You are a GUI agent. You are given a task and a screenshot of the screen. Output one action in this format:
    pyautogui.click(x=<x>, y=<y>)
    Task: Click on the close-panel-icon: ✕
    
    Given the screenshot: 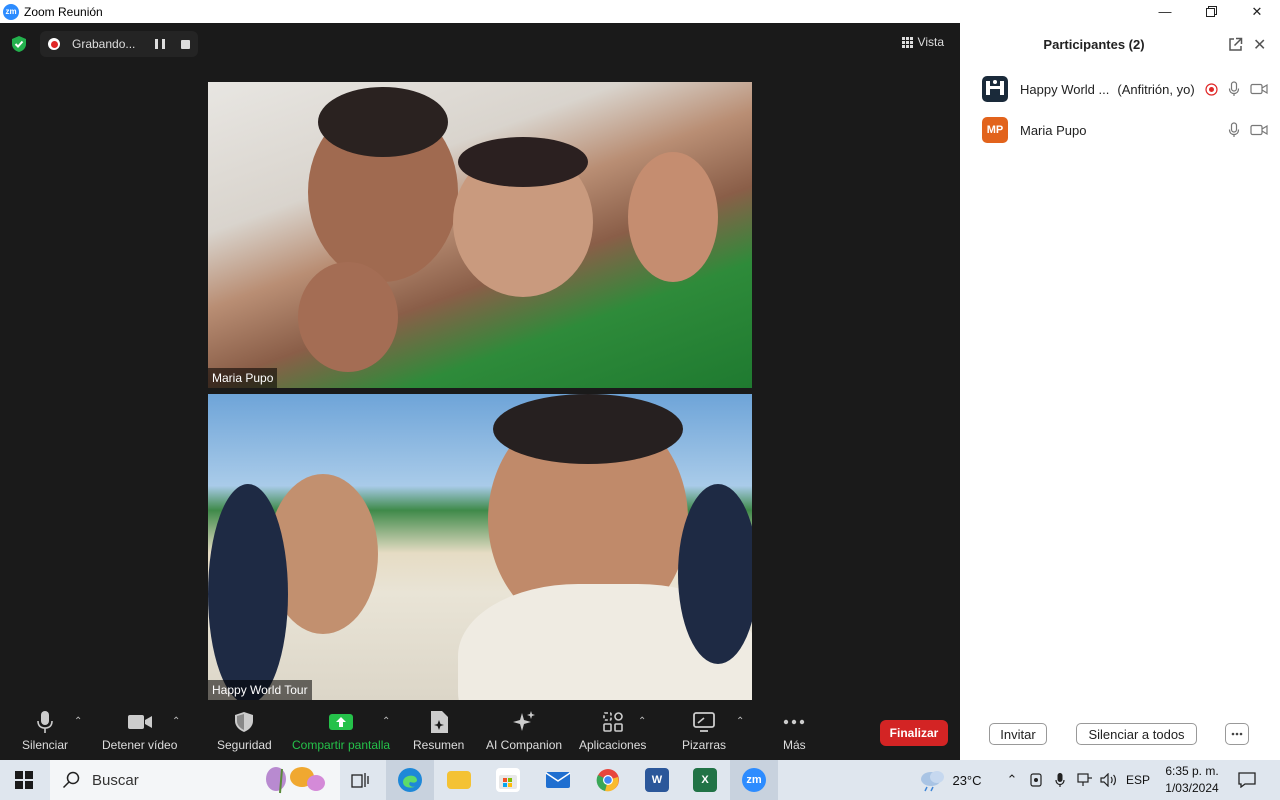 What is the action you would take?
    pyautogui.click(x=1259, y=45)
    